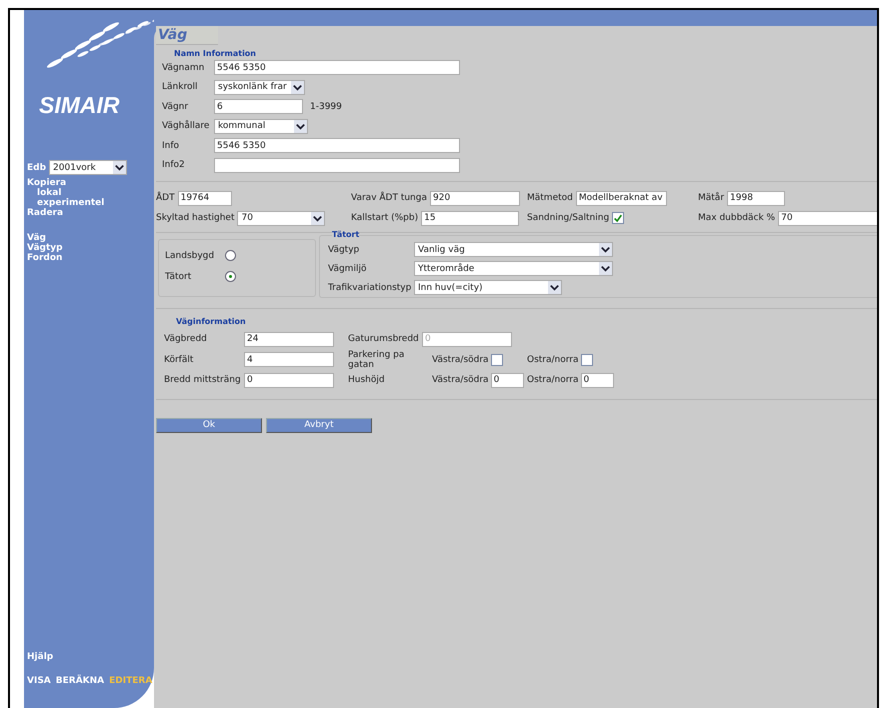  Describe the element at coordinates (289, 339) in the screenshot. I see `text-field: 24` at that location.